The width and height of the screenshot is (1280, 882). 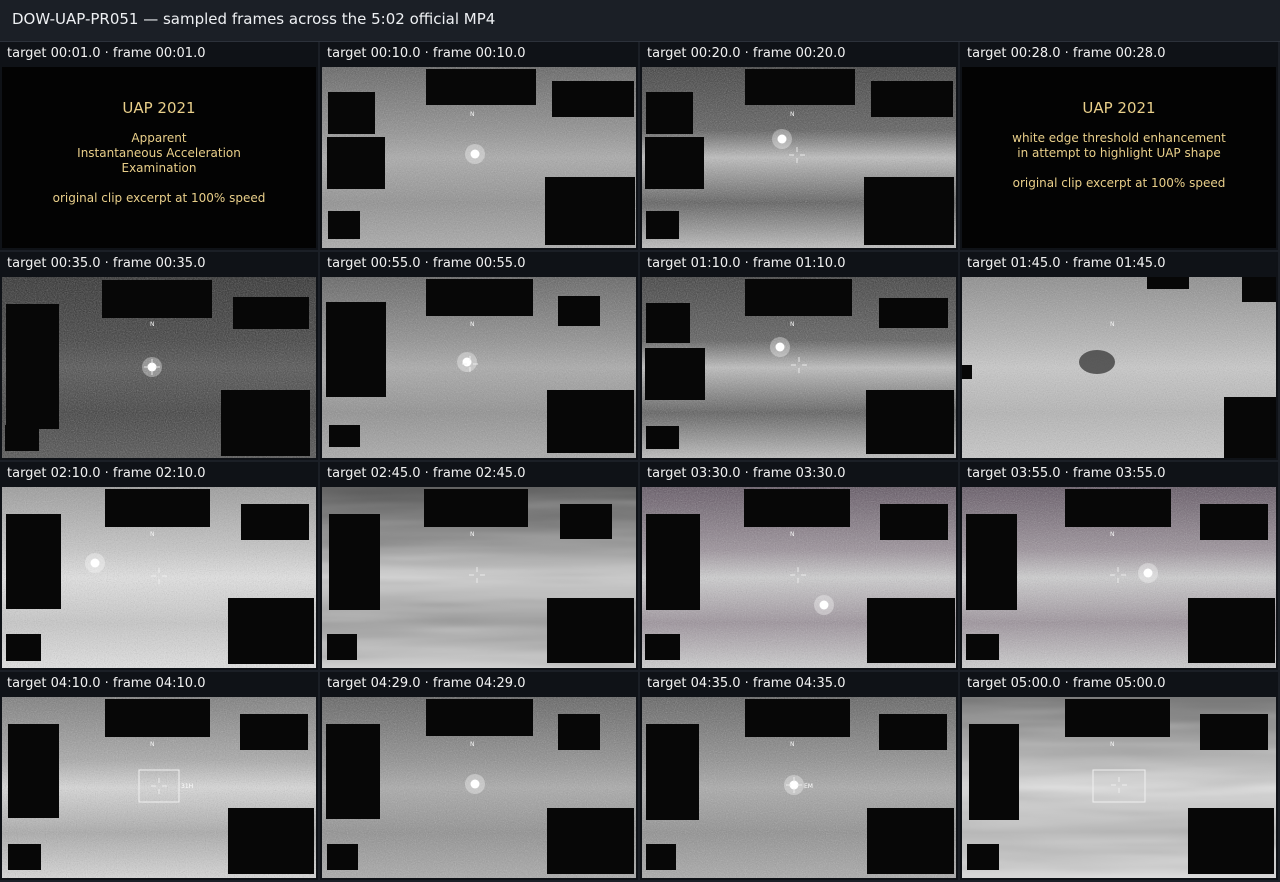 What do you see at coordinates (1119, 684) in the screenshot?
I see `frame-caption: target 05:00.0 · frame 05:00.0` at bounding box center [1119, 684].